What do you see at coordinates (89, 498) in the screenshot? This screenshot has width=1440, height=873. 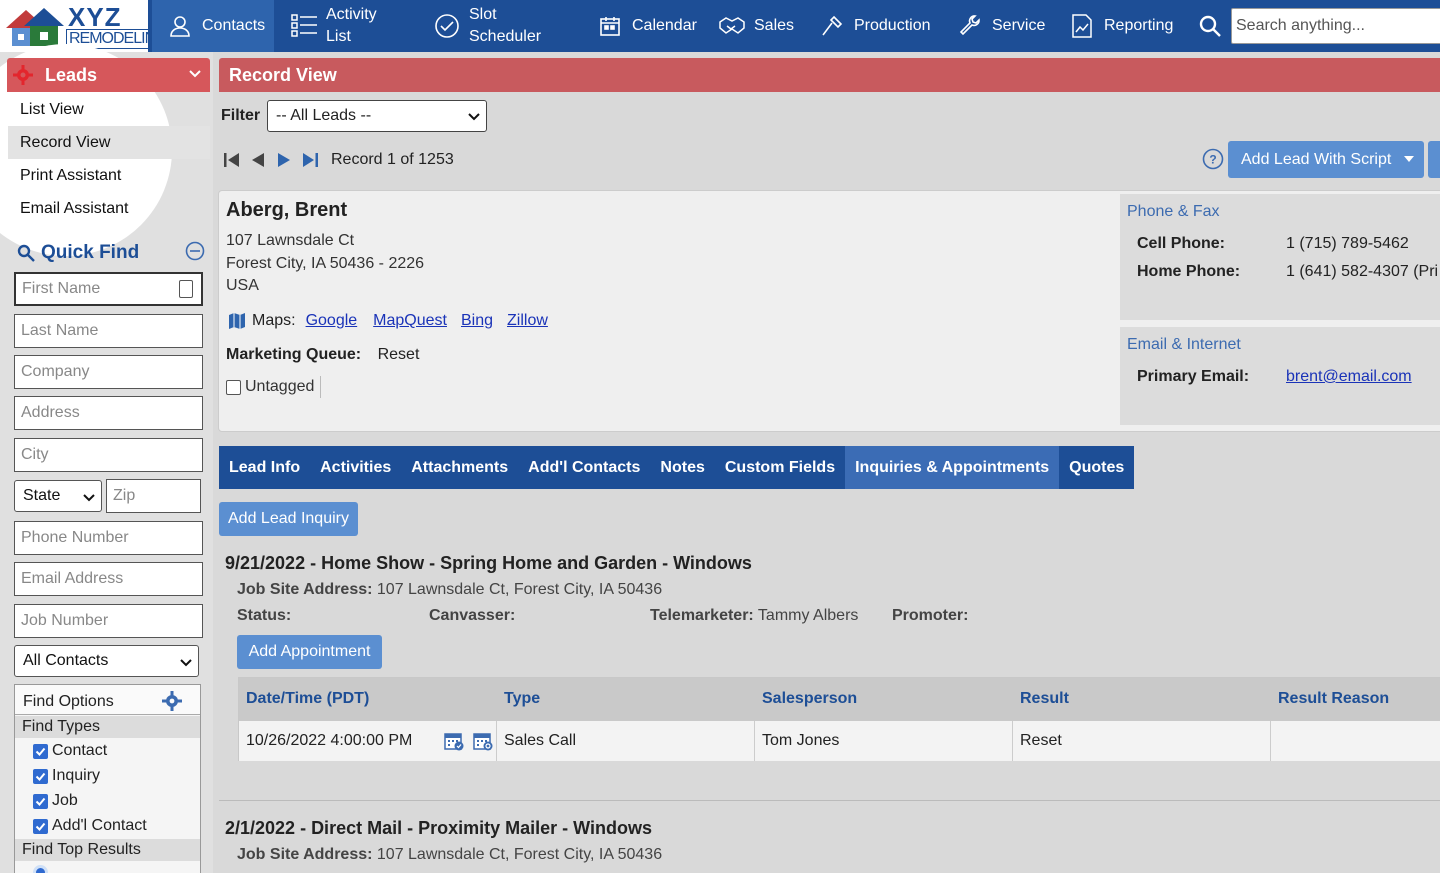 I see `chevron-down-icon` at bounding box center [89, 498].